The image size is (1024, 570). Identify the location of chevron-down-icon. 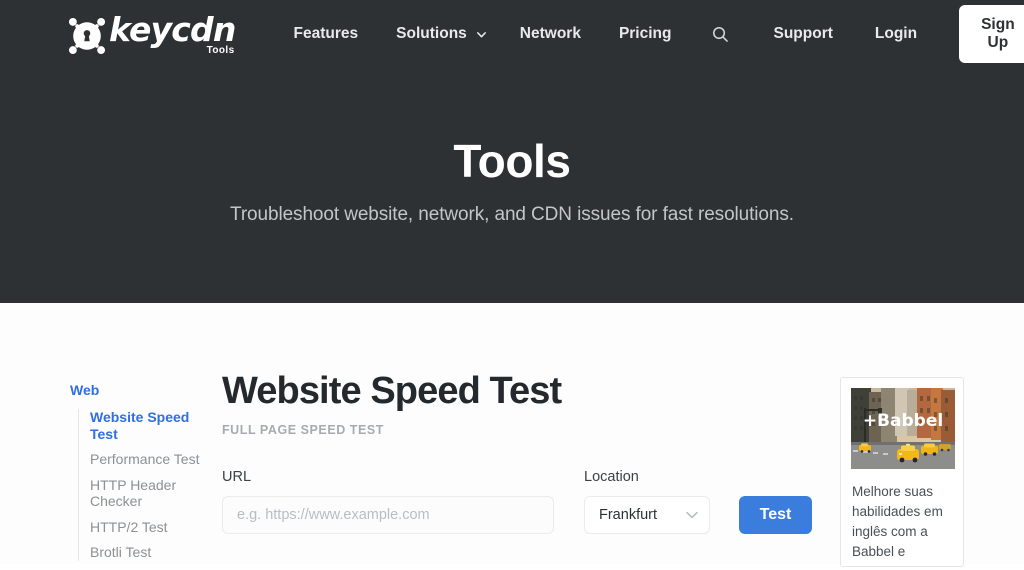
(481, 34).